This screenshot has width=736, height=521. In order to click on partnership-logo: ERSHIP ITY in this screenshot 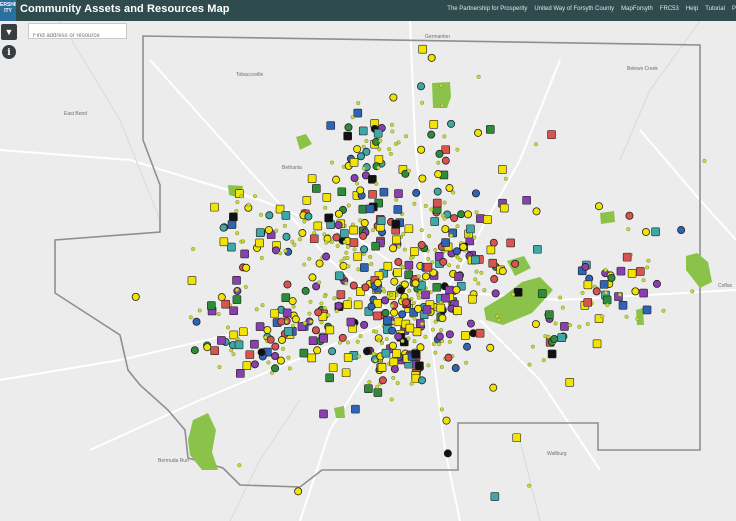, I will do `click(8, 10)`.